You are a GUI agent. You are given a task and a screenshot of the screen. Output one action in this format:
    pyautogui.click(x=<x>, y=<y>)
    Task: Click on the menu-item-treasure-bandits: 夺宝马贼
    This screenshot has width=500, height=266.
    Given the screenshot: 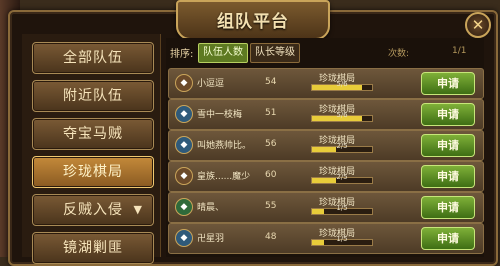 What is the action you would take?
    pyautogui.click(x=93, y=134)
    